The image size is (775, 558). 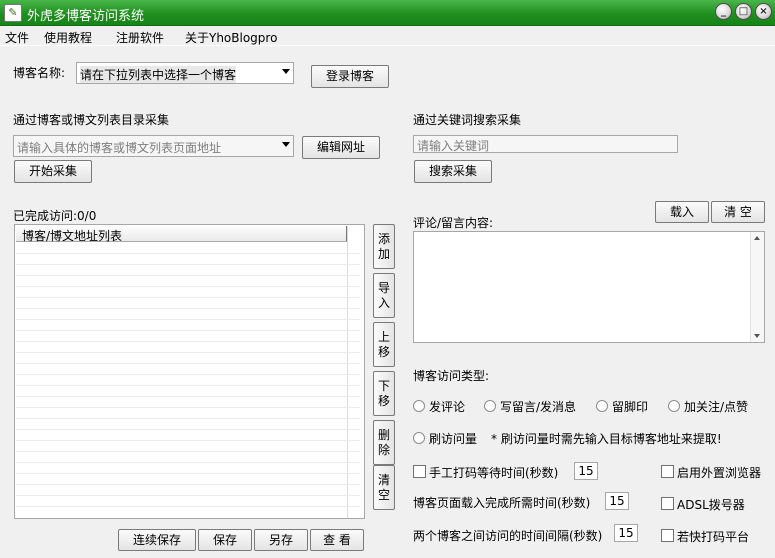 What do you see at coordinates (68, 37) in the screenshot?
I see `menu-tutorial: 使用教程` at bounding box center [68, 37].